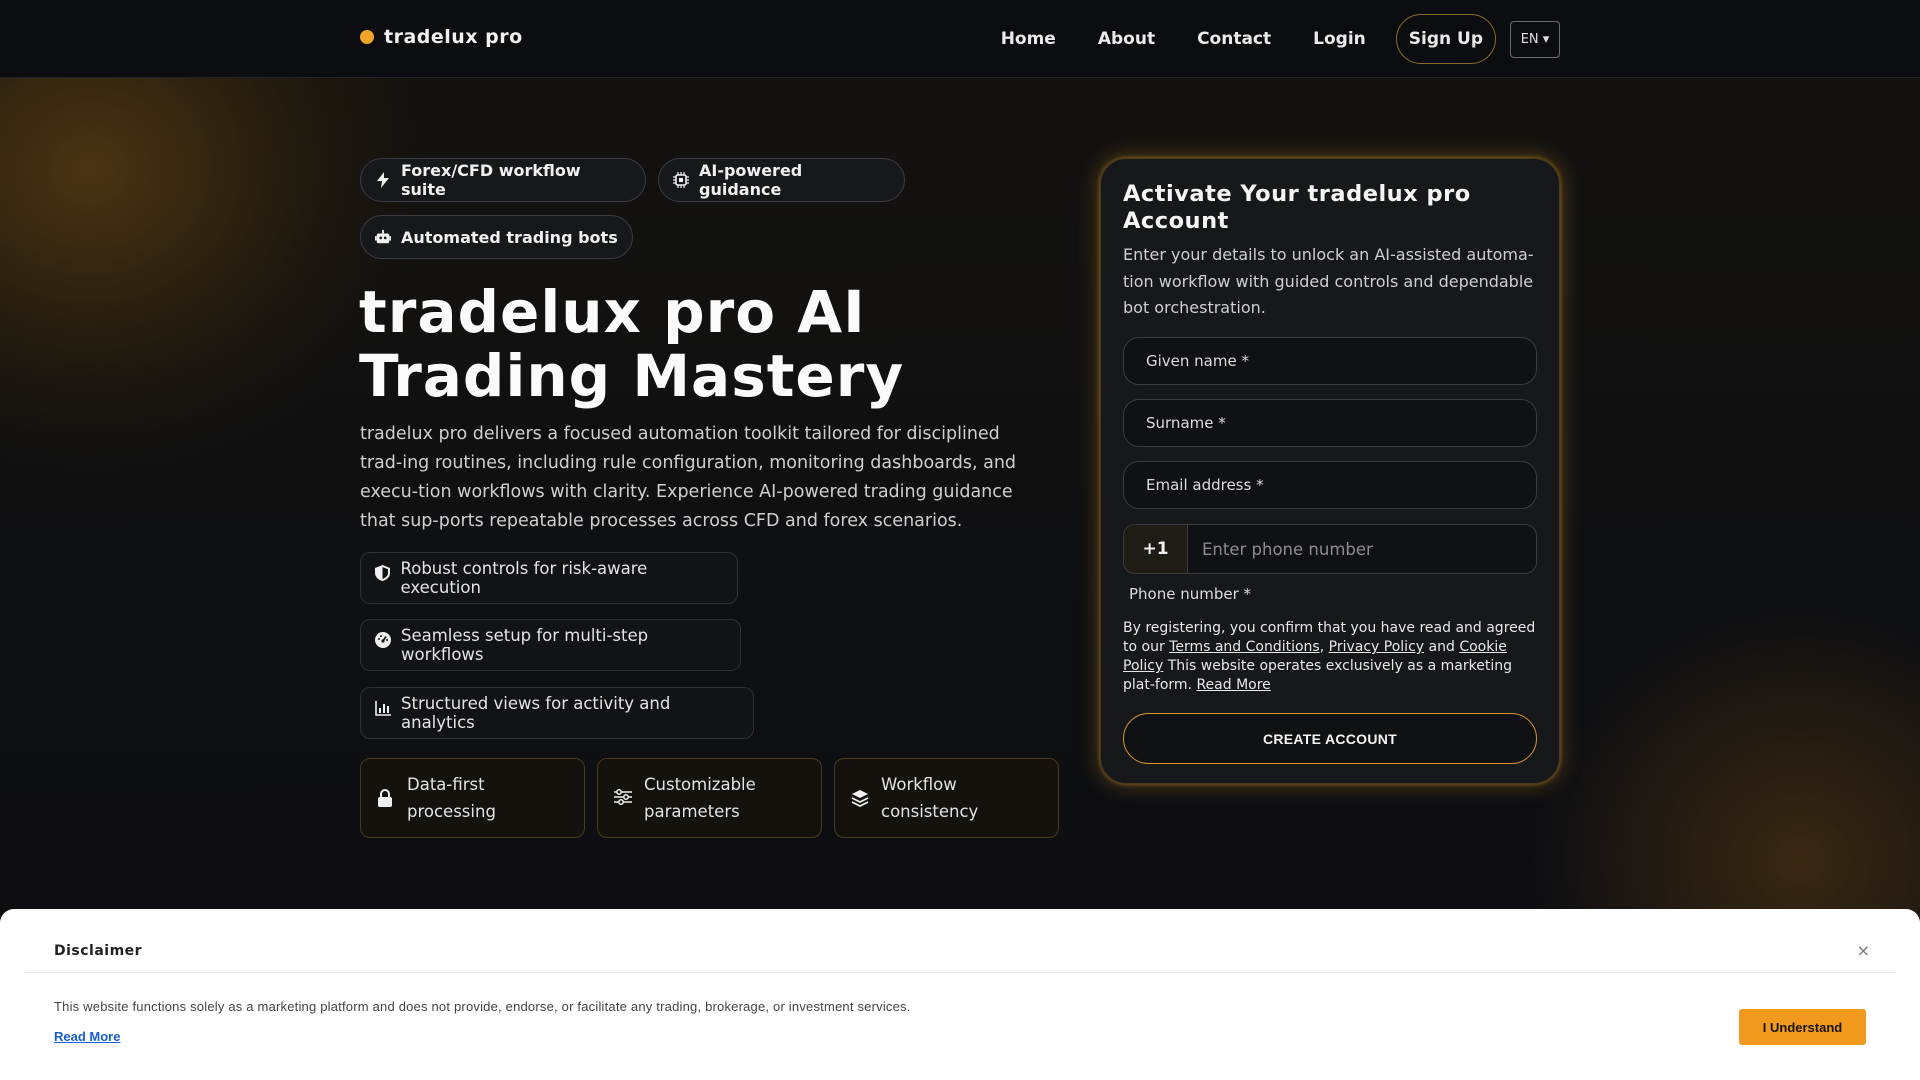 The image size is (1920, 1080). I want to click on phone-field: +1 Enter phone number, so click(1330, 549).